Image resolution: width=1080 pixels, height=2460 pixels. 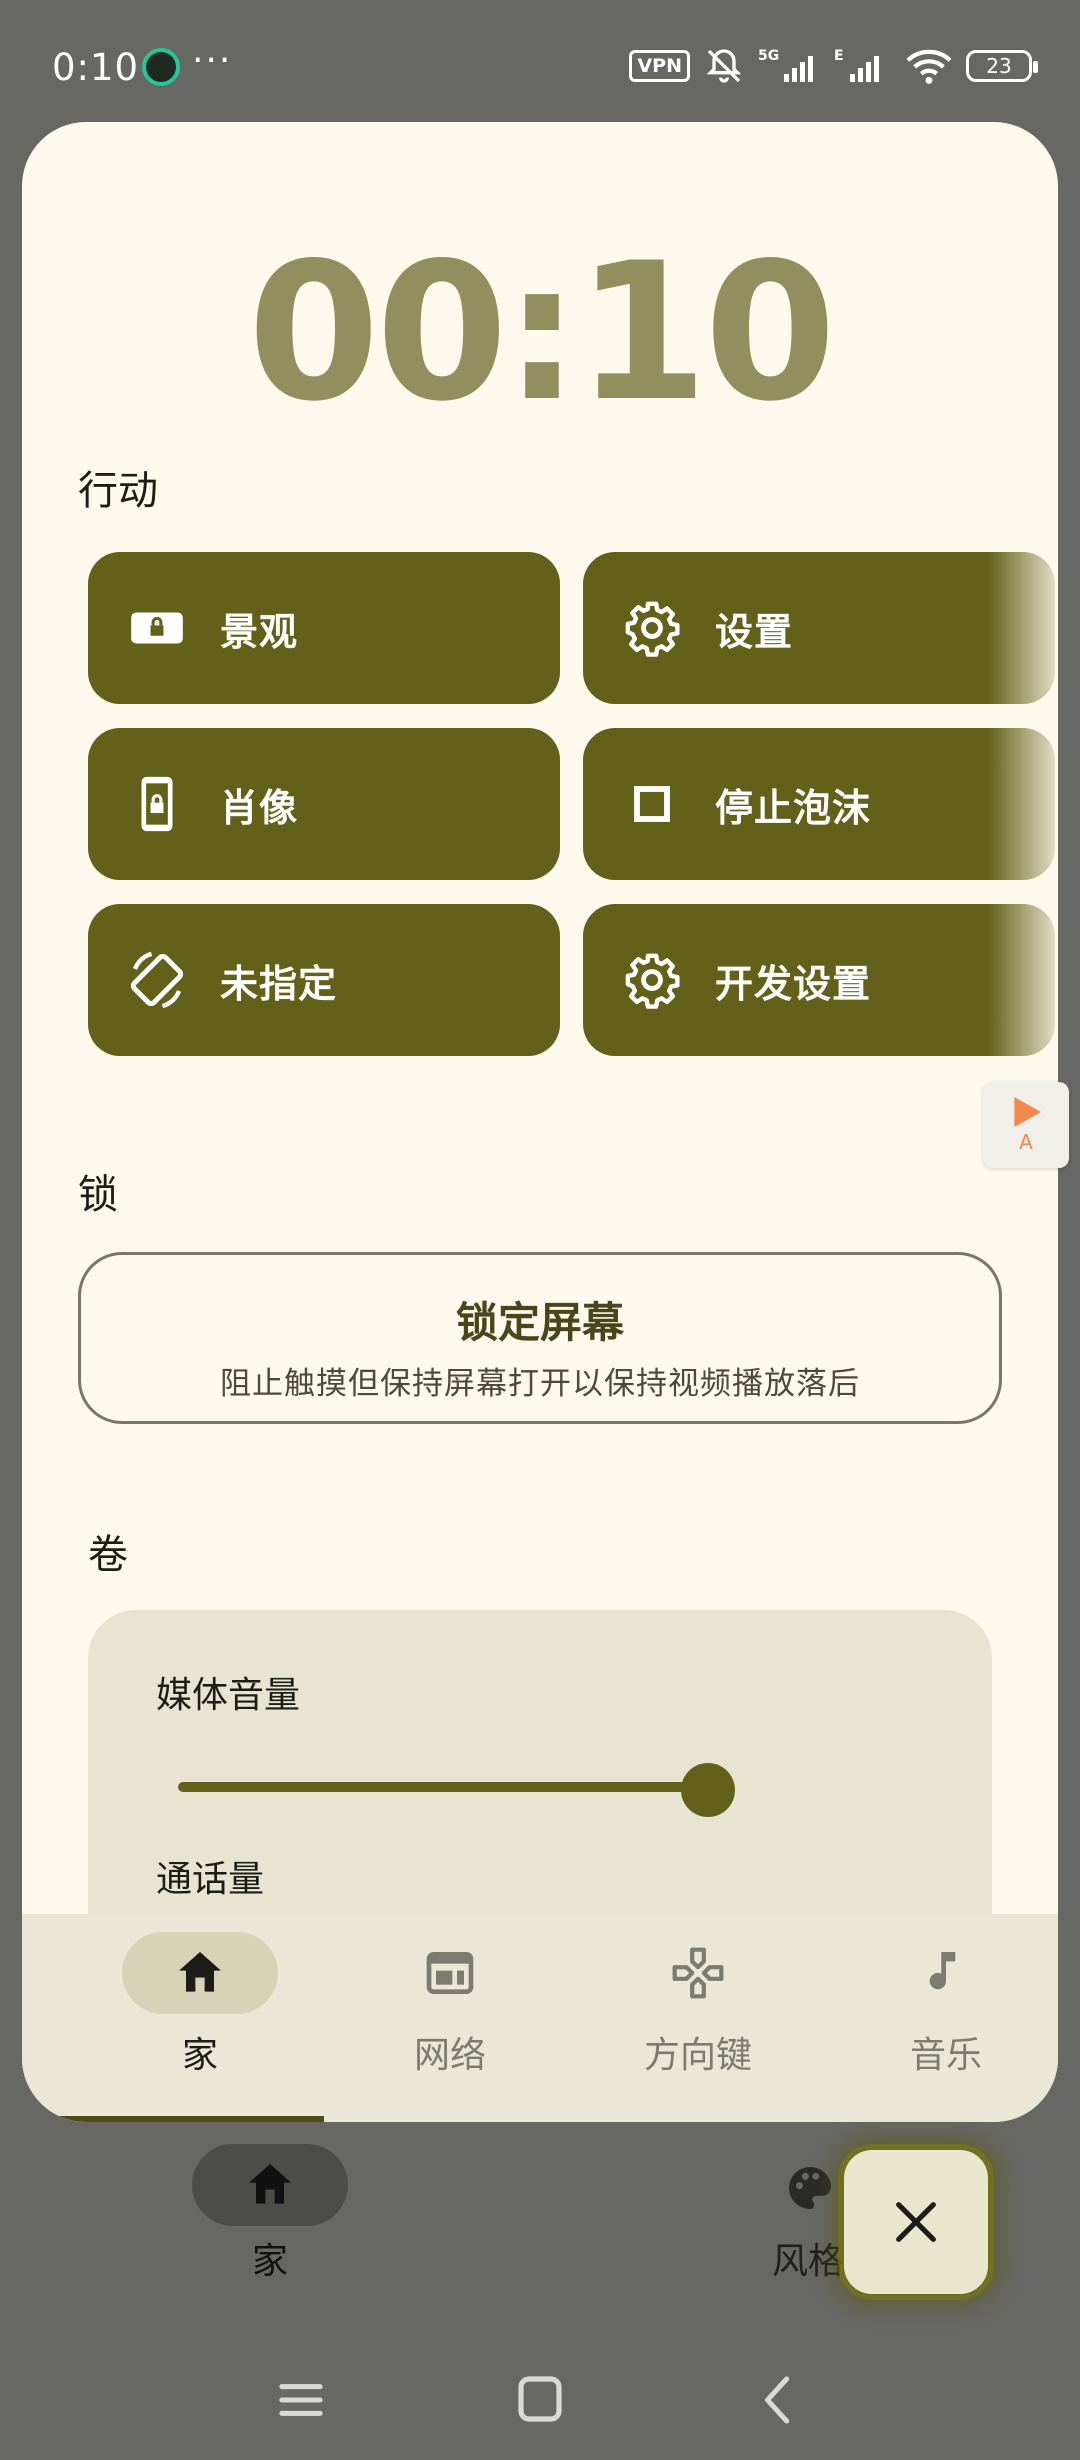 I want to click on network-5g-label: 5G, so click(x=768, y=56).